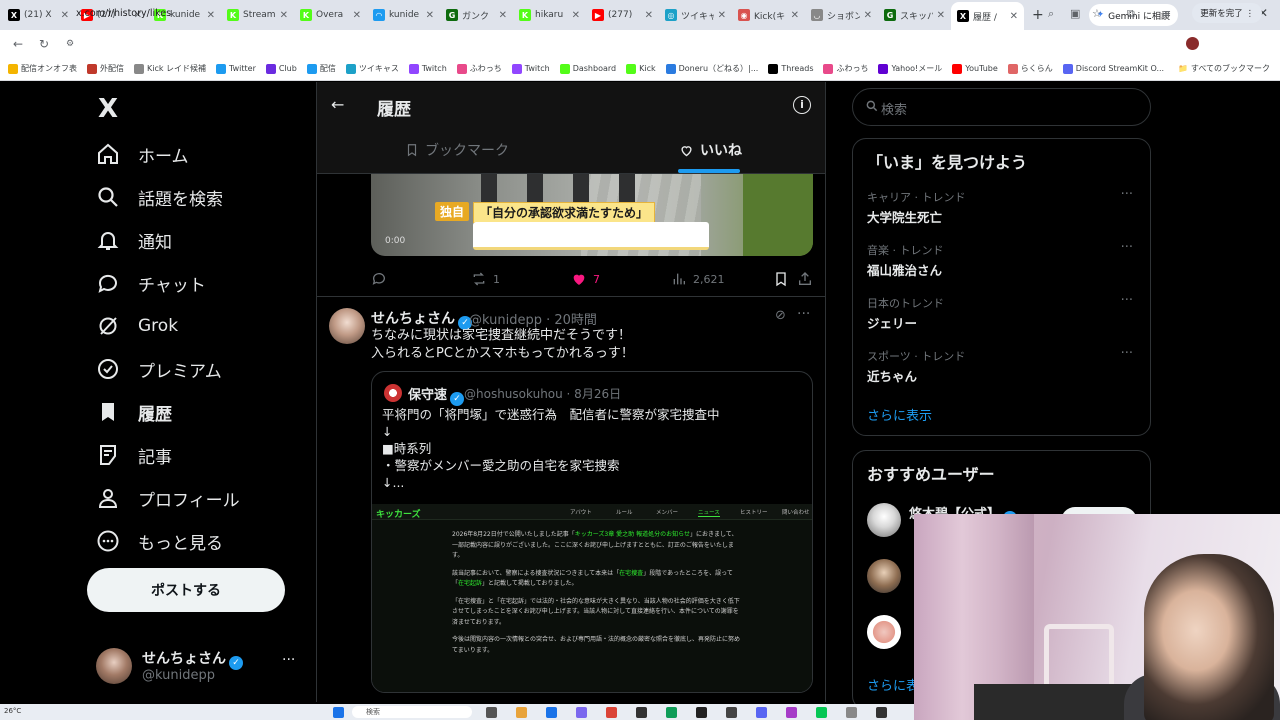 Image resolution: width=1280 pixels, height=720 pixels. Describe the element at coordinates (768, 15) in the screenshot. I see `browser-tab: ◉ Kick(キ ✕` at that location.